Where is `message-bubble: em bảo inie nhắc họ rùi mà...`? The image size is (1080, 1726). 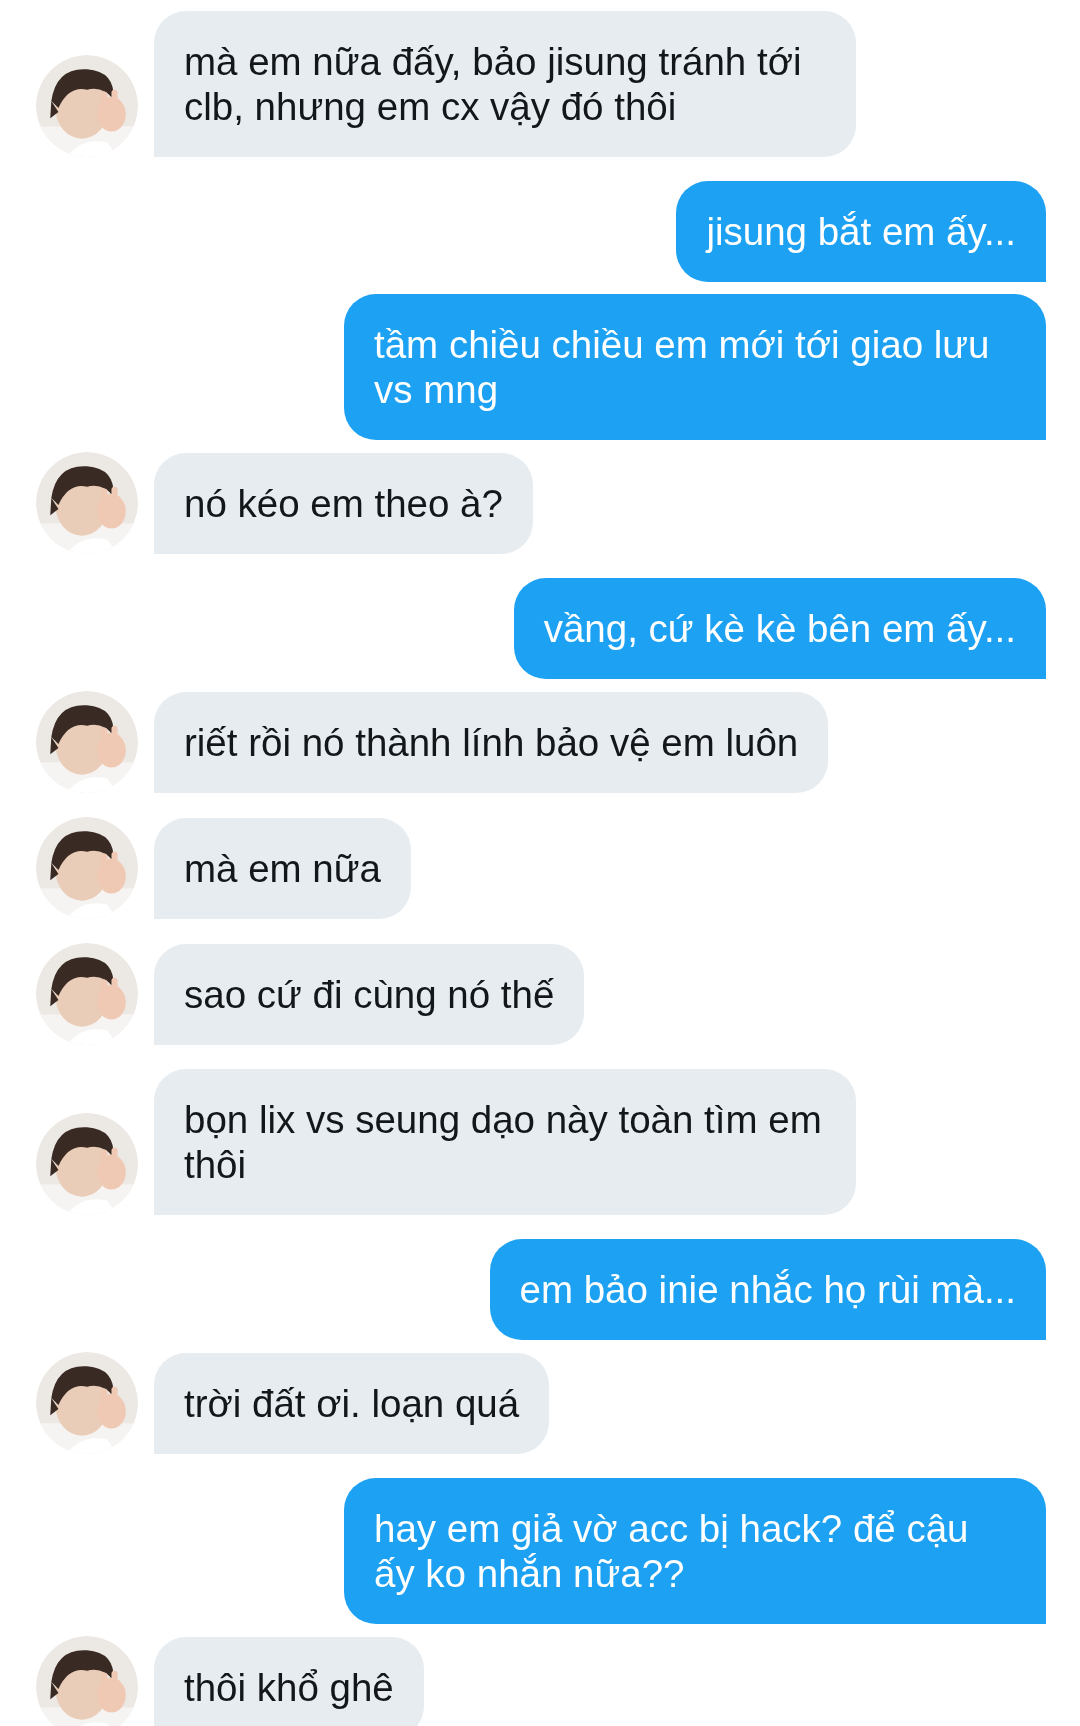
message-bubble: em bảo inie nhắc họ rùi mà... is located at coordinates (767, 1289).